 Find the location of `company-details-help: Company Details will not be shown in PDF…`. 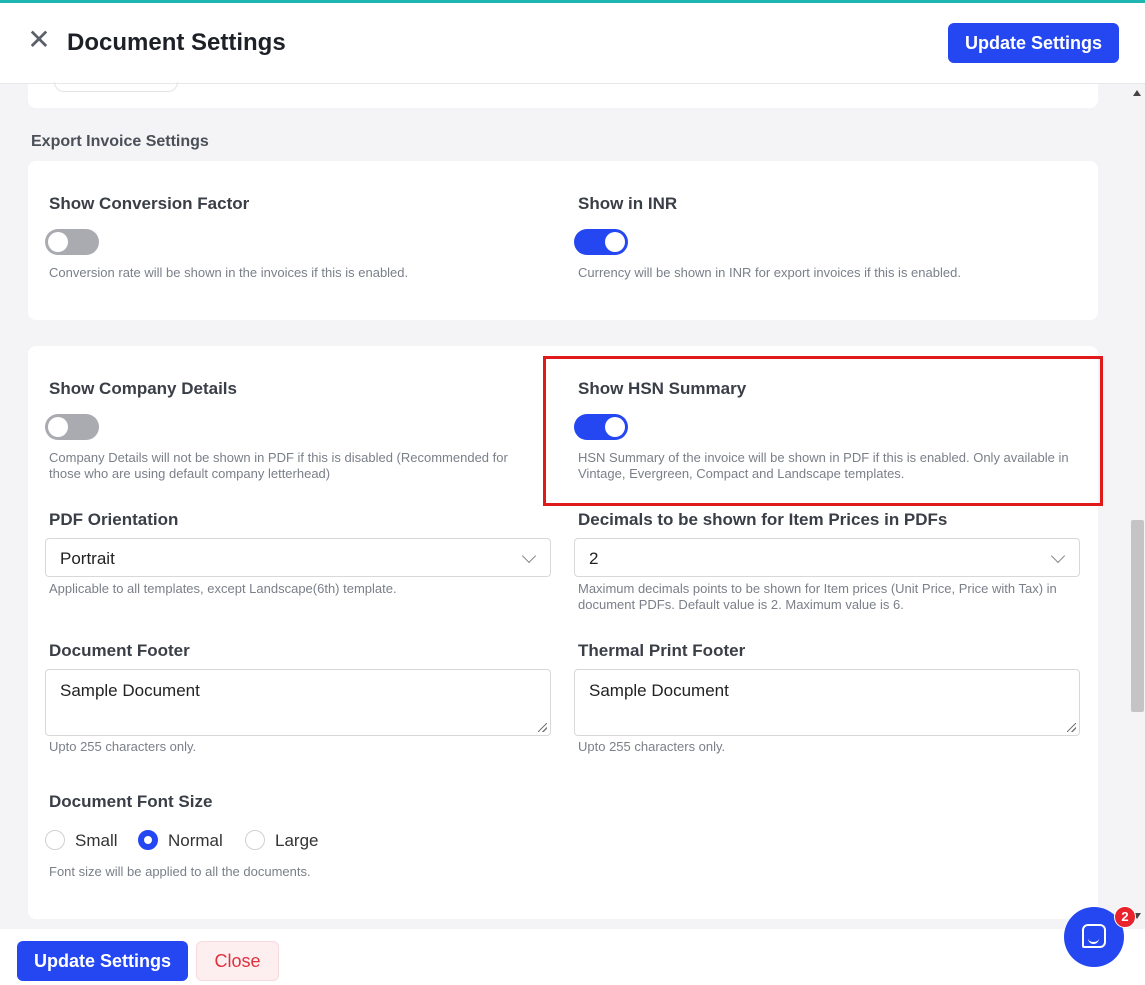

company-details-help: Company Details will not be shown in PDF… is located at coordinates (278, 465).